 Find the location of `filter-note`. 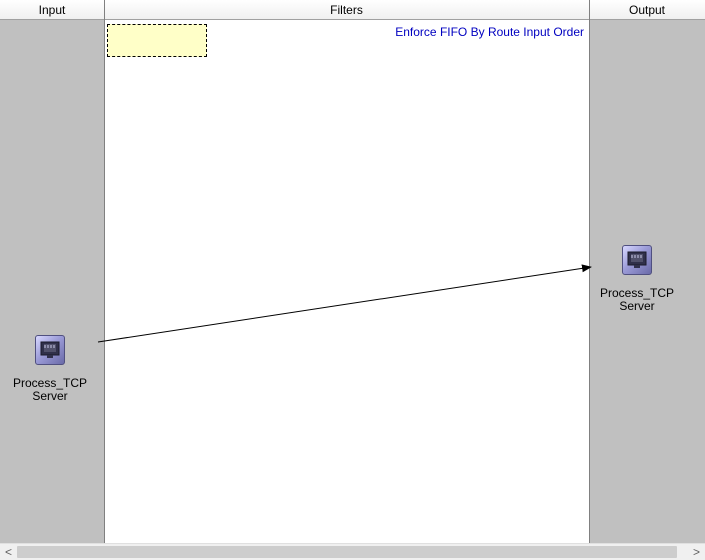

filter-note is located at coordinates (157, 40).